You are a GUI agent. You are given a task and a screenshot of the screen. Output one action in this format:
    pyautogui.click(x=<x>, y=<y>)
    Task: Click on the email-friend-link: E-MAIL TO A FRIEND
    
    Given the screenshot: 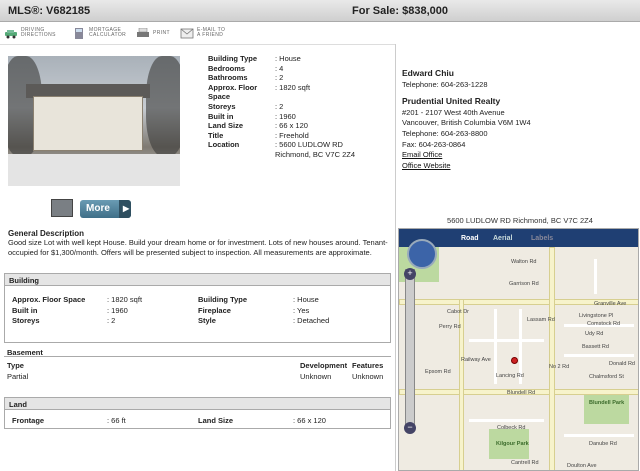 What is the action you would take?
    pyautogui.click(x=202, y=33)
    